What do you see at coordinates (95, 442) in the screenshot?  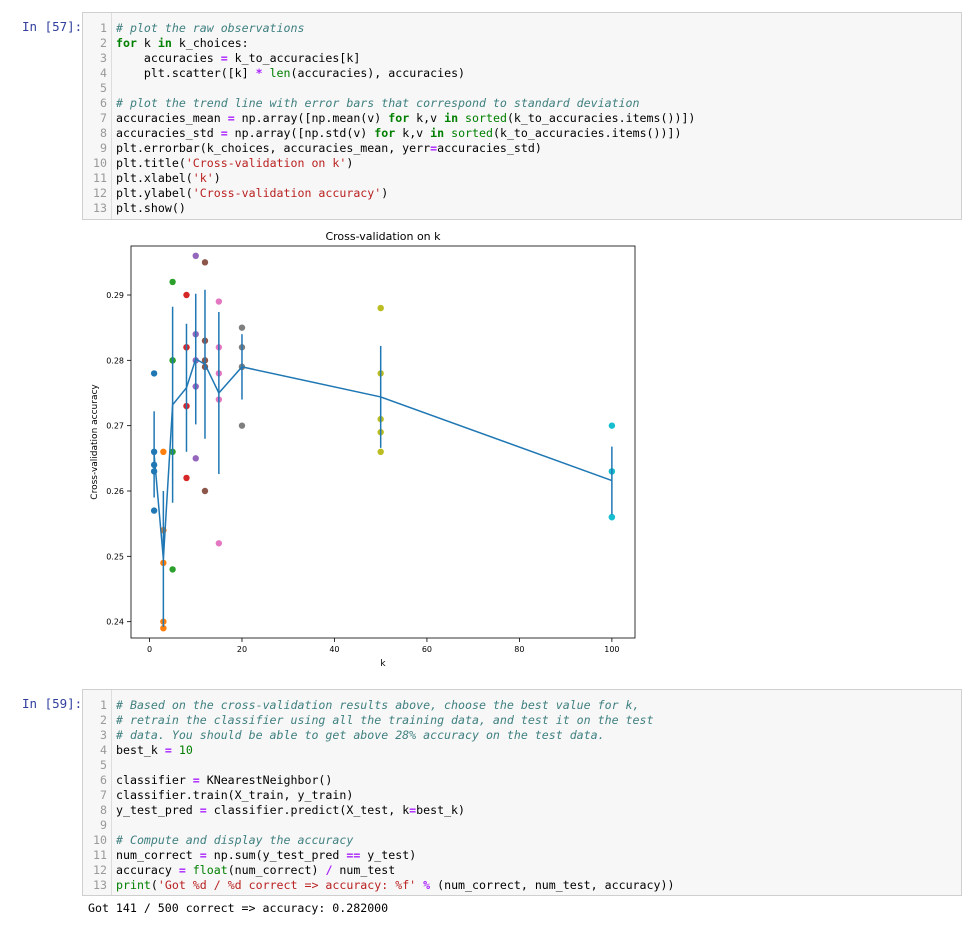 I see `y-axis-label: Cross-validation accuracy` at bounding box center [95, 442].